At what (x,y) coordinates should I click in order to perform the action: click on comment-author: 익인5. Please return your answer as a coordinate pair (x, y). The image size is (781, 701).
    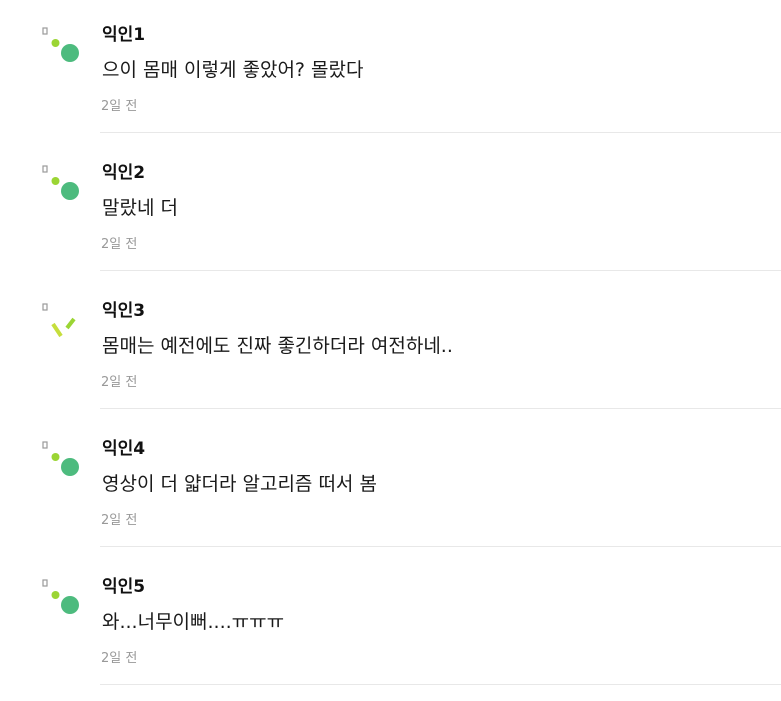
    Looking at the image, I should click on (123, 587).